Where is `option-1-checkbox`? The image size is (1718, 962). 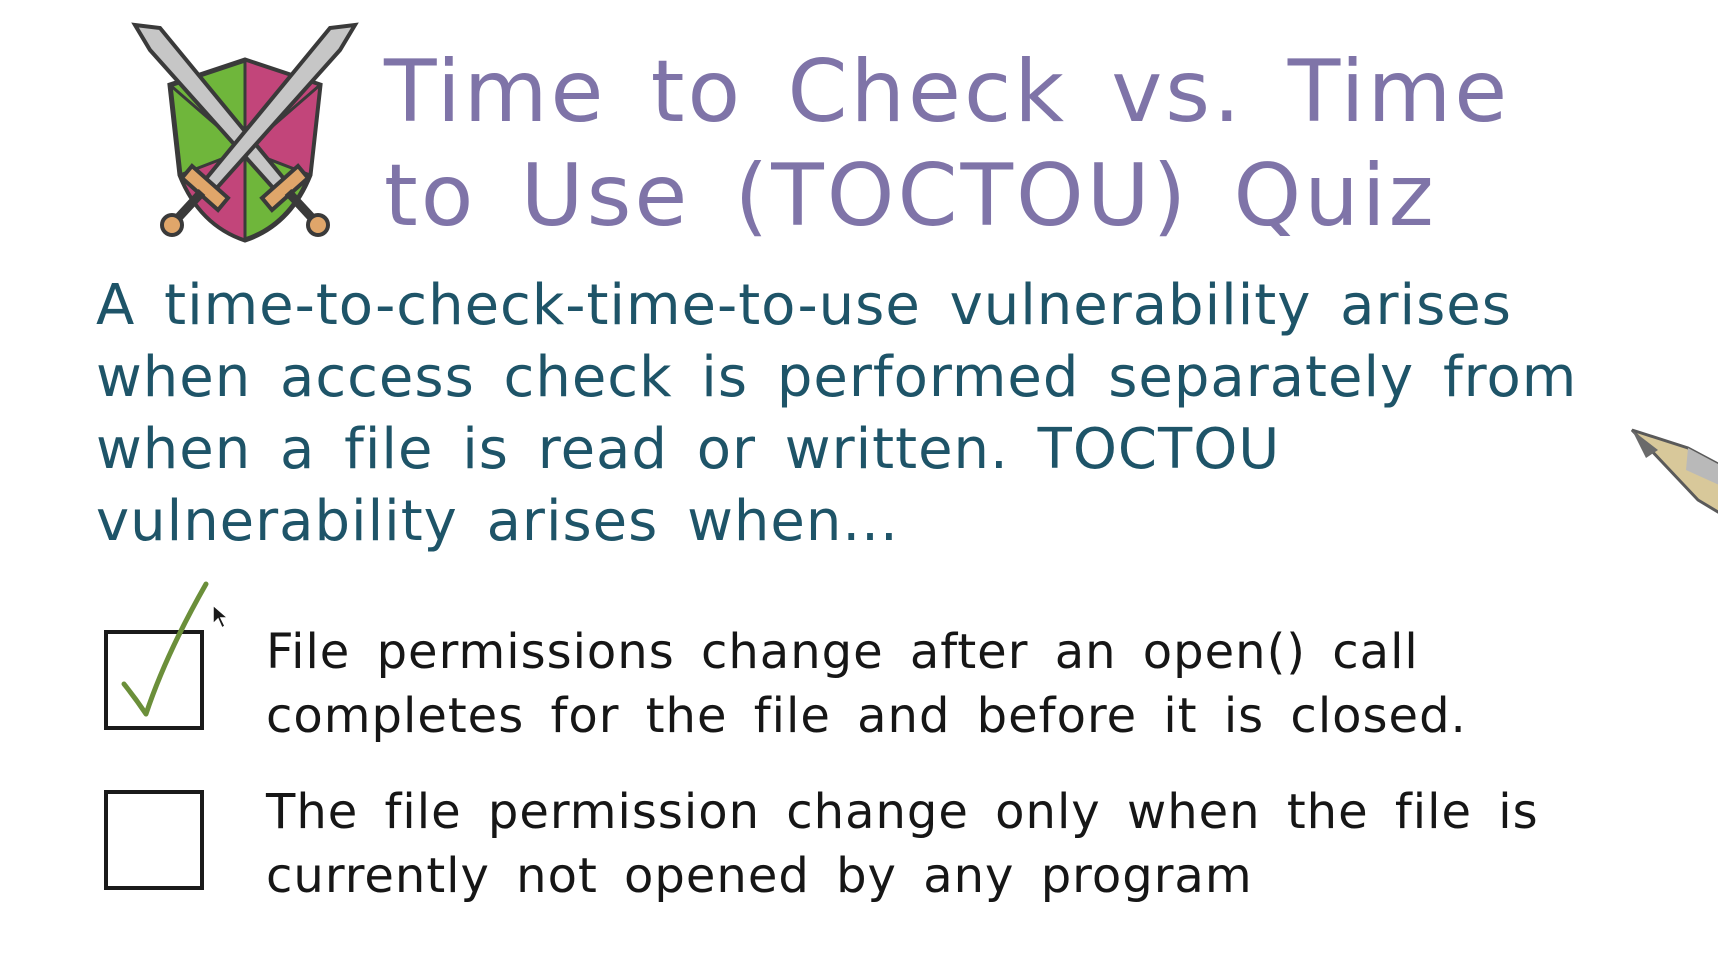 option-1-checkbox is located at coordinates (156, 655).